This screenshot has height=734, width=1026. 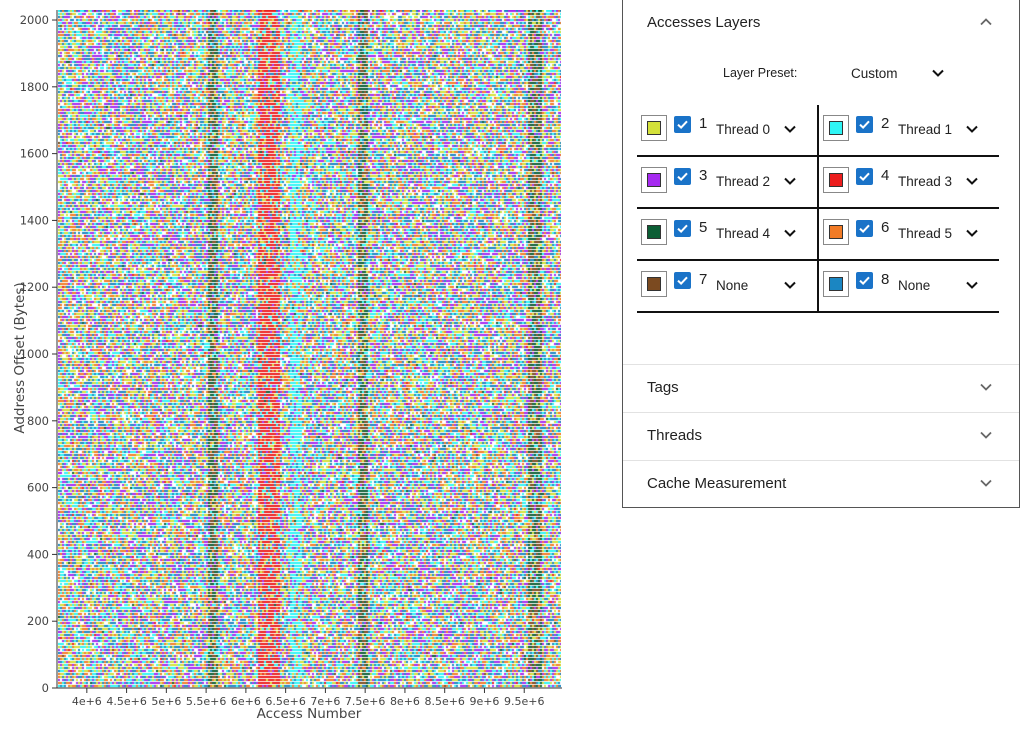 What do you see at coordinates (405, 701) in the screenshot?
I see `x-tick-label: 8e+6` at bounding box center [405, 701].